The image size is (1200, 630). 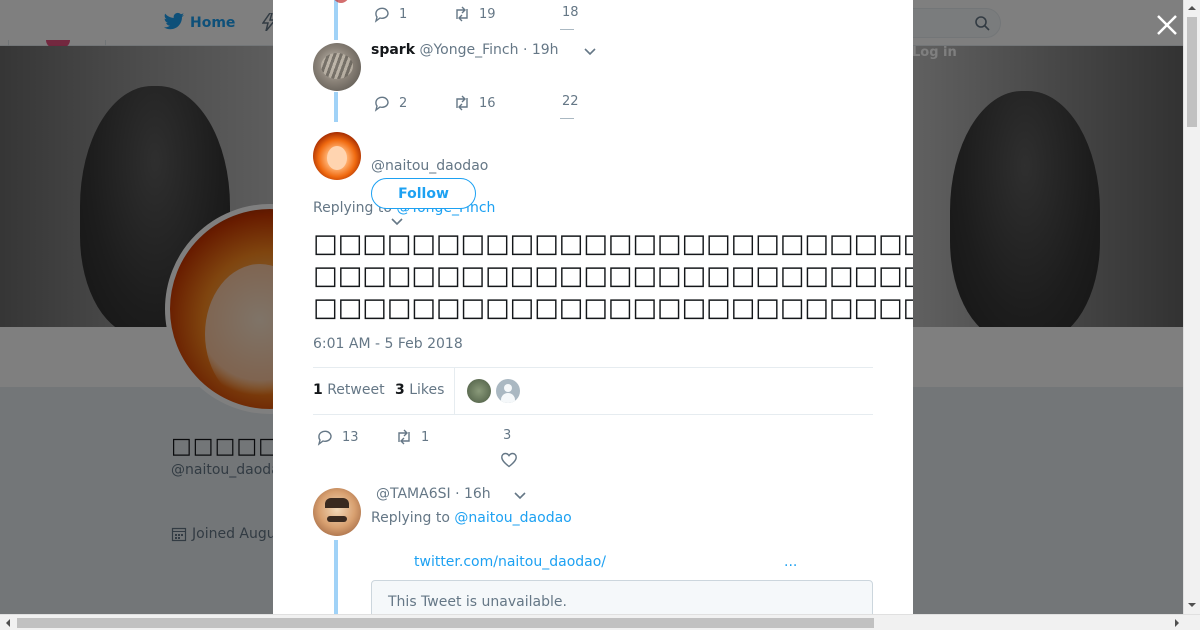 I want to click on reply-time: · 16h, so click(x=473, y=494).